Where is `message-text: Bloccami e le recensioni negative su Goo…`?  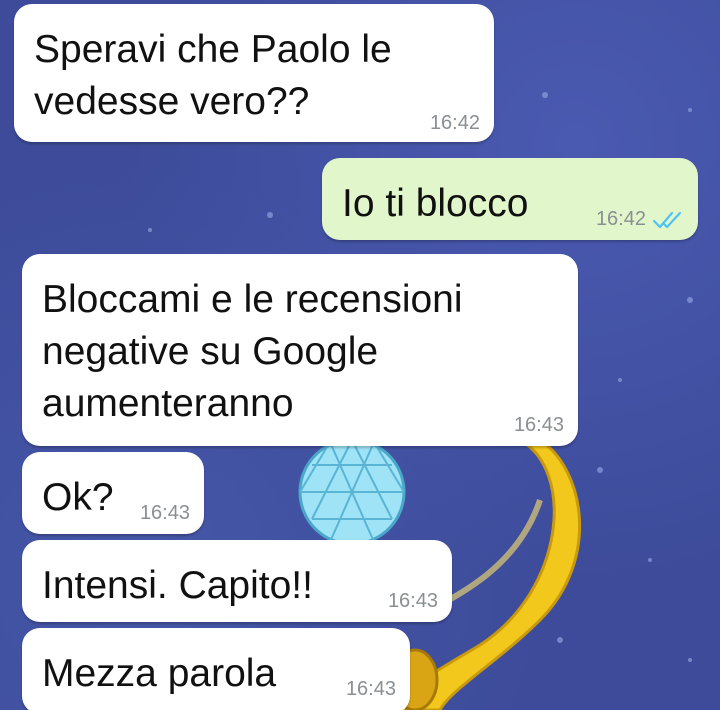
message-text: Bloccami e le recensioni negative su Goo… is located at coordinates (252, 351).